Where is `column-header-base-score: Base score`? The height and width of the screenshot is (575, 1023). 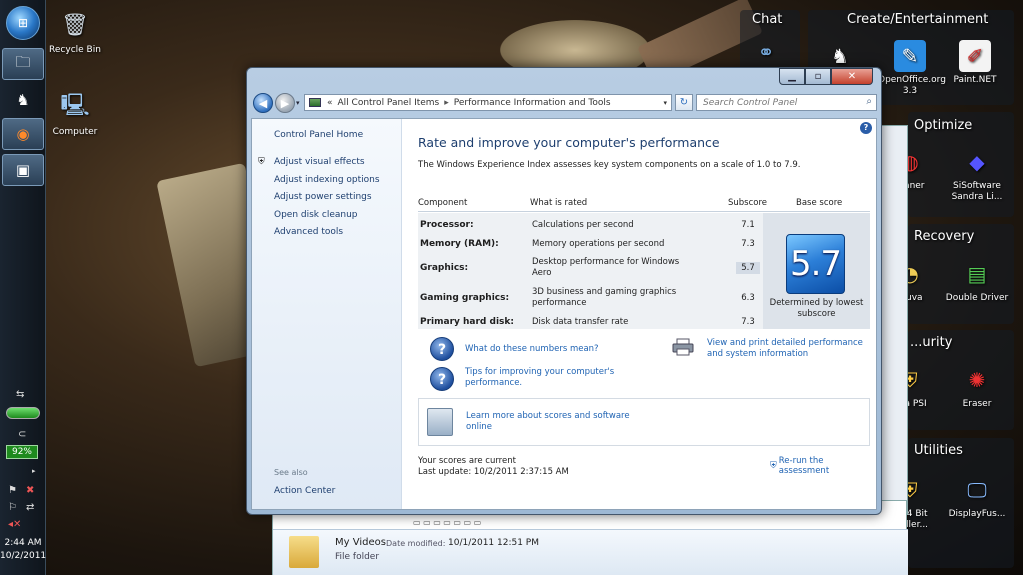 column-header-base-score: Base score is located at coordinates (819, 203).